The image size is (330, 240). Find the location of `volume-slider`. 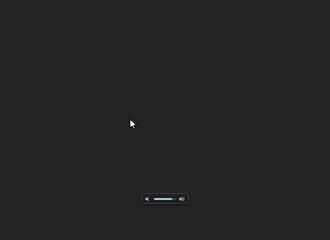

volume-slider is located at coordinates (165, 198).